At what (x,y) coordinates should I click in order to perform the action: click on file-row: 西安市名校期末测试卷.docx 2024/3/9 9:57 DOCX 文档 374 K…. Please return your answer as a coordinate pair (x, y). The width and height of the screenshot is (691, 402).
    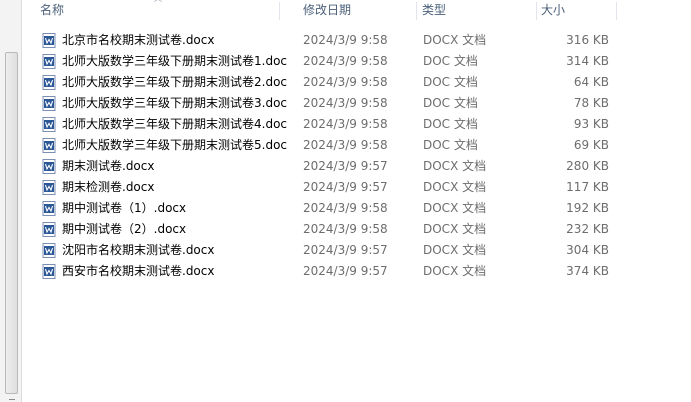
    Looking at the image, I should click on (356, 271).